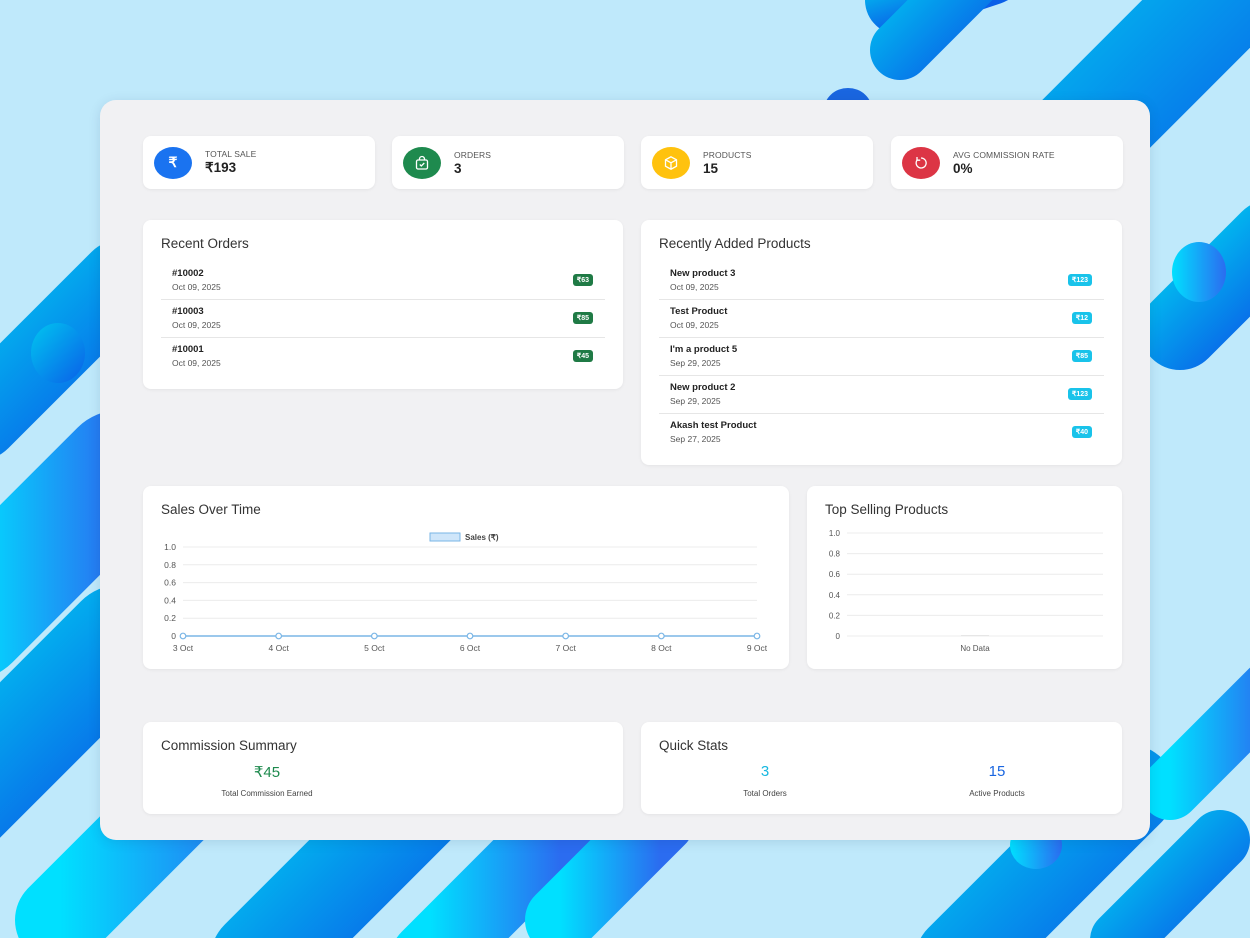 The width and height of the screenshot is (1250, 938). I want to click on stat-card-products: PRODUCTS 15, so click(757, 162).